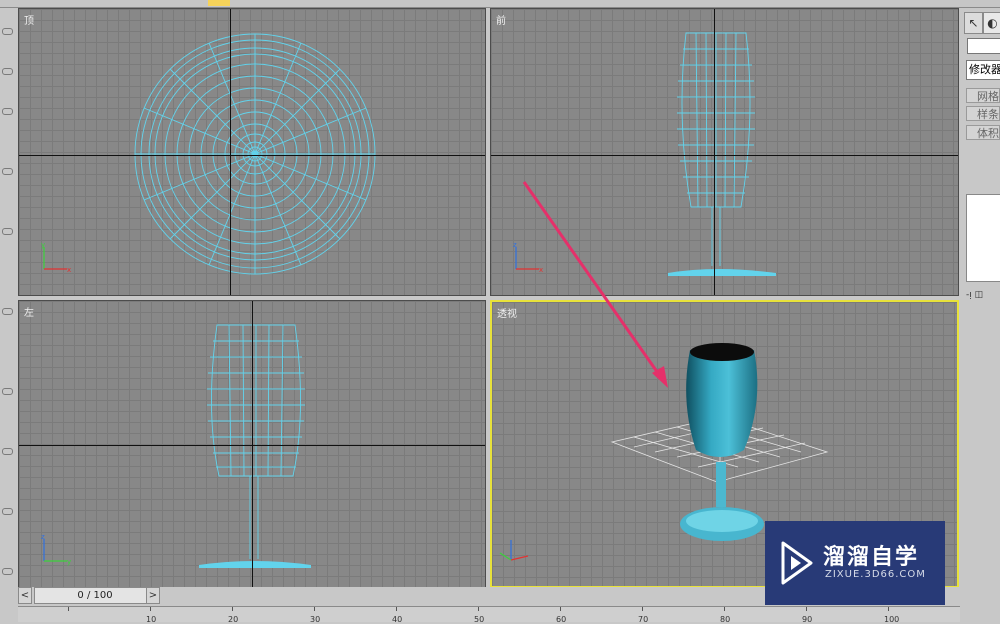 This screenshot has width=1000, height=624. I want to click on main-toolbar, so click(500, 4).